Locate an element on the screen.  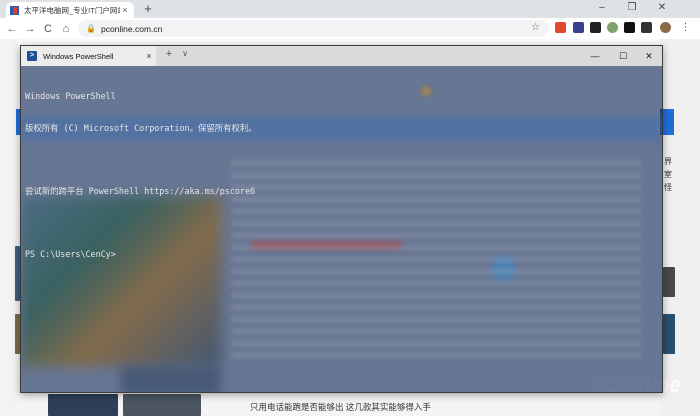
page-left-margin is located at coordinates (9, 227).